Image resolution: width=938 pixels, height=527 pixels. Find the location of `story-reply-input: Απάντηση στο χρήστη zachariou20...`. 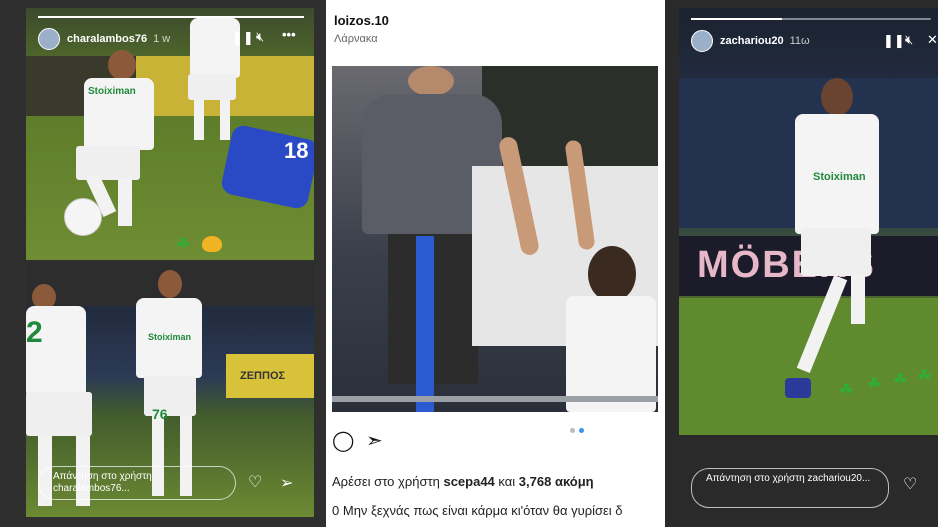

story-reply-input: Απάντηση στο χρήστη zachariou20... is located at coordinates (790, 488).